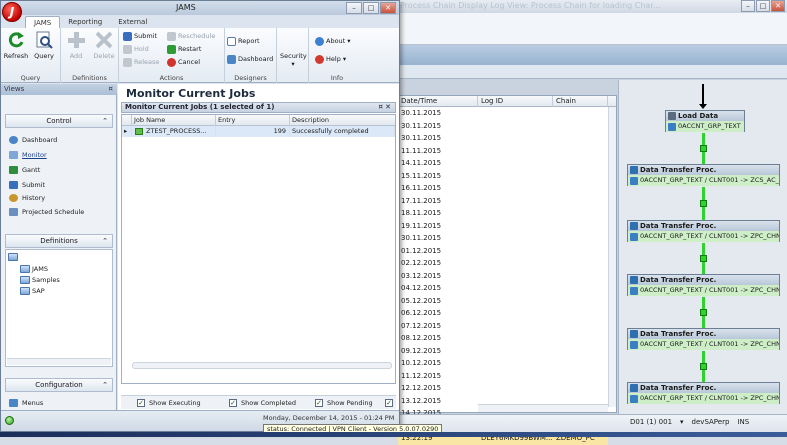  I want to click on background-header-band, so click(593, 55).